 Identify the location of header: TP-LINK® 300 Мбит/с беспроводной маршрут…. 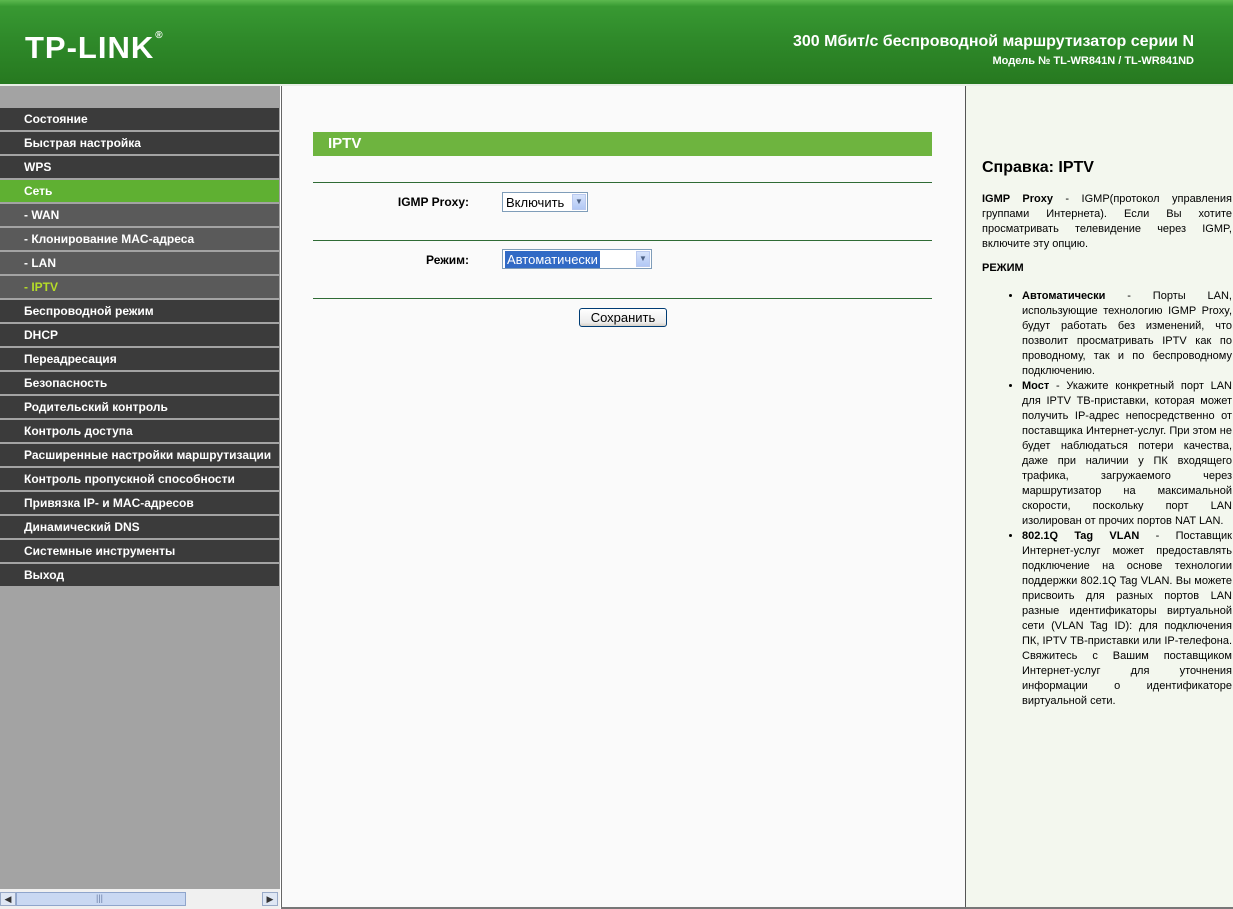
(616, 43).